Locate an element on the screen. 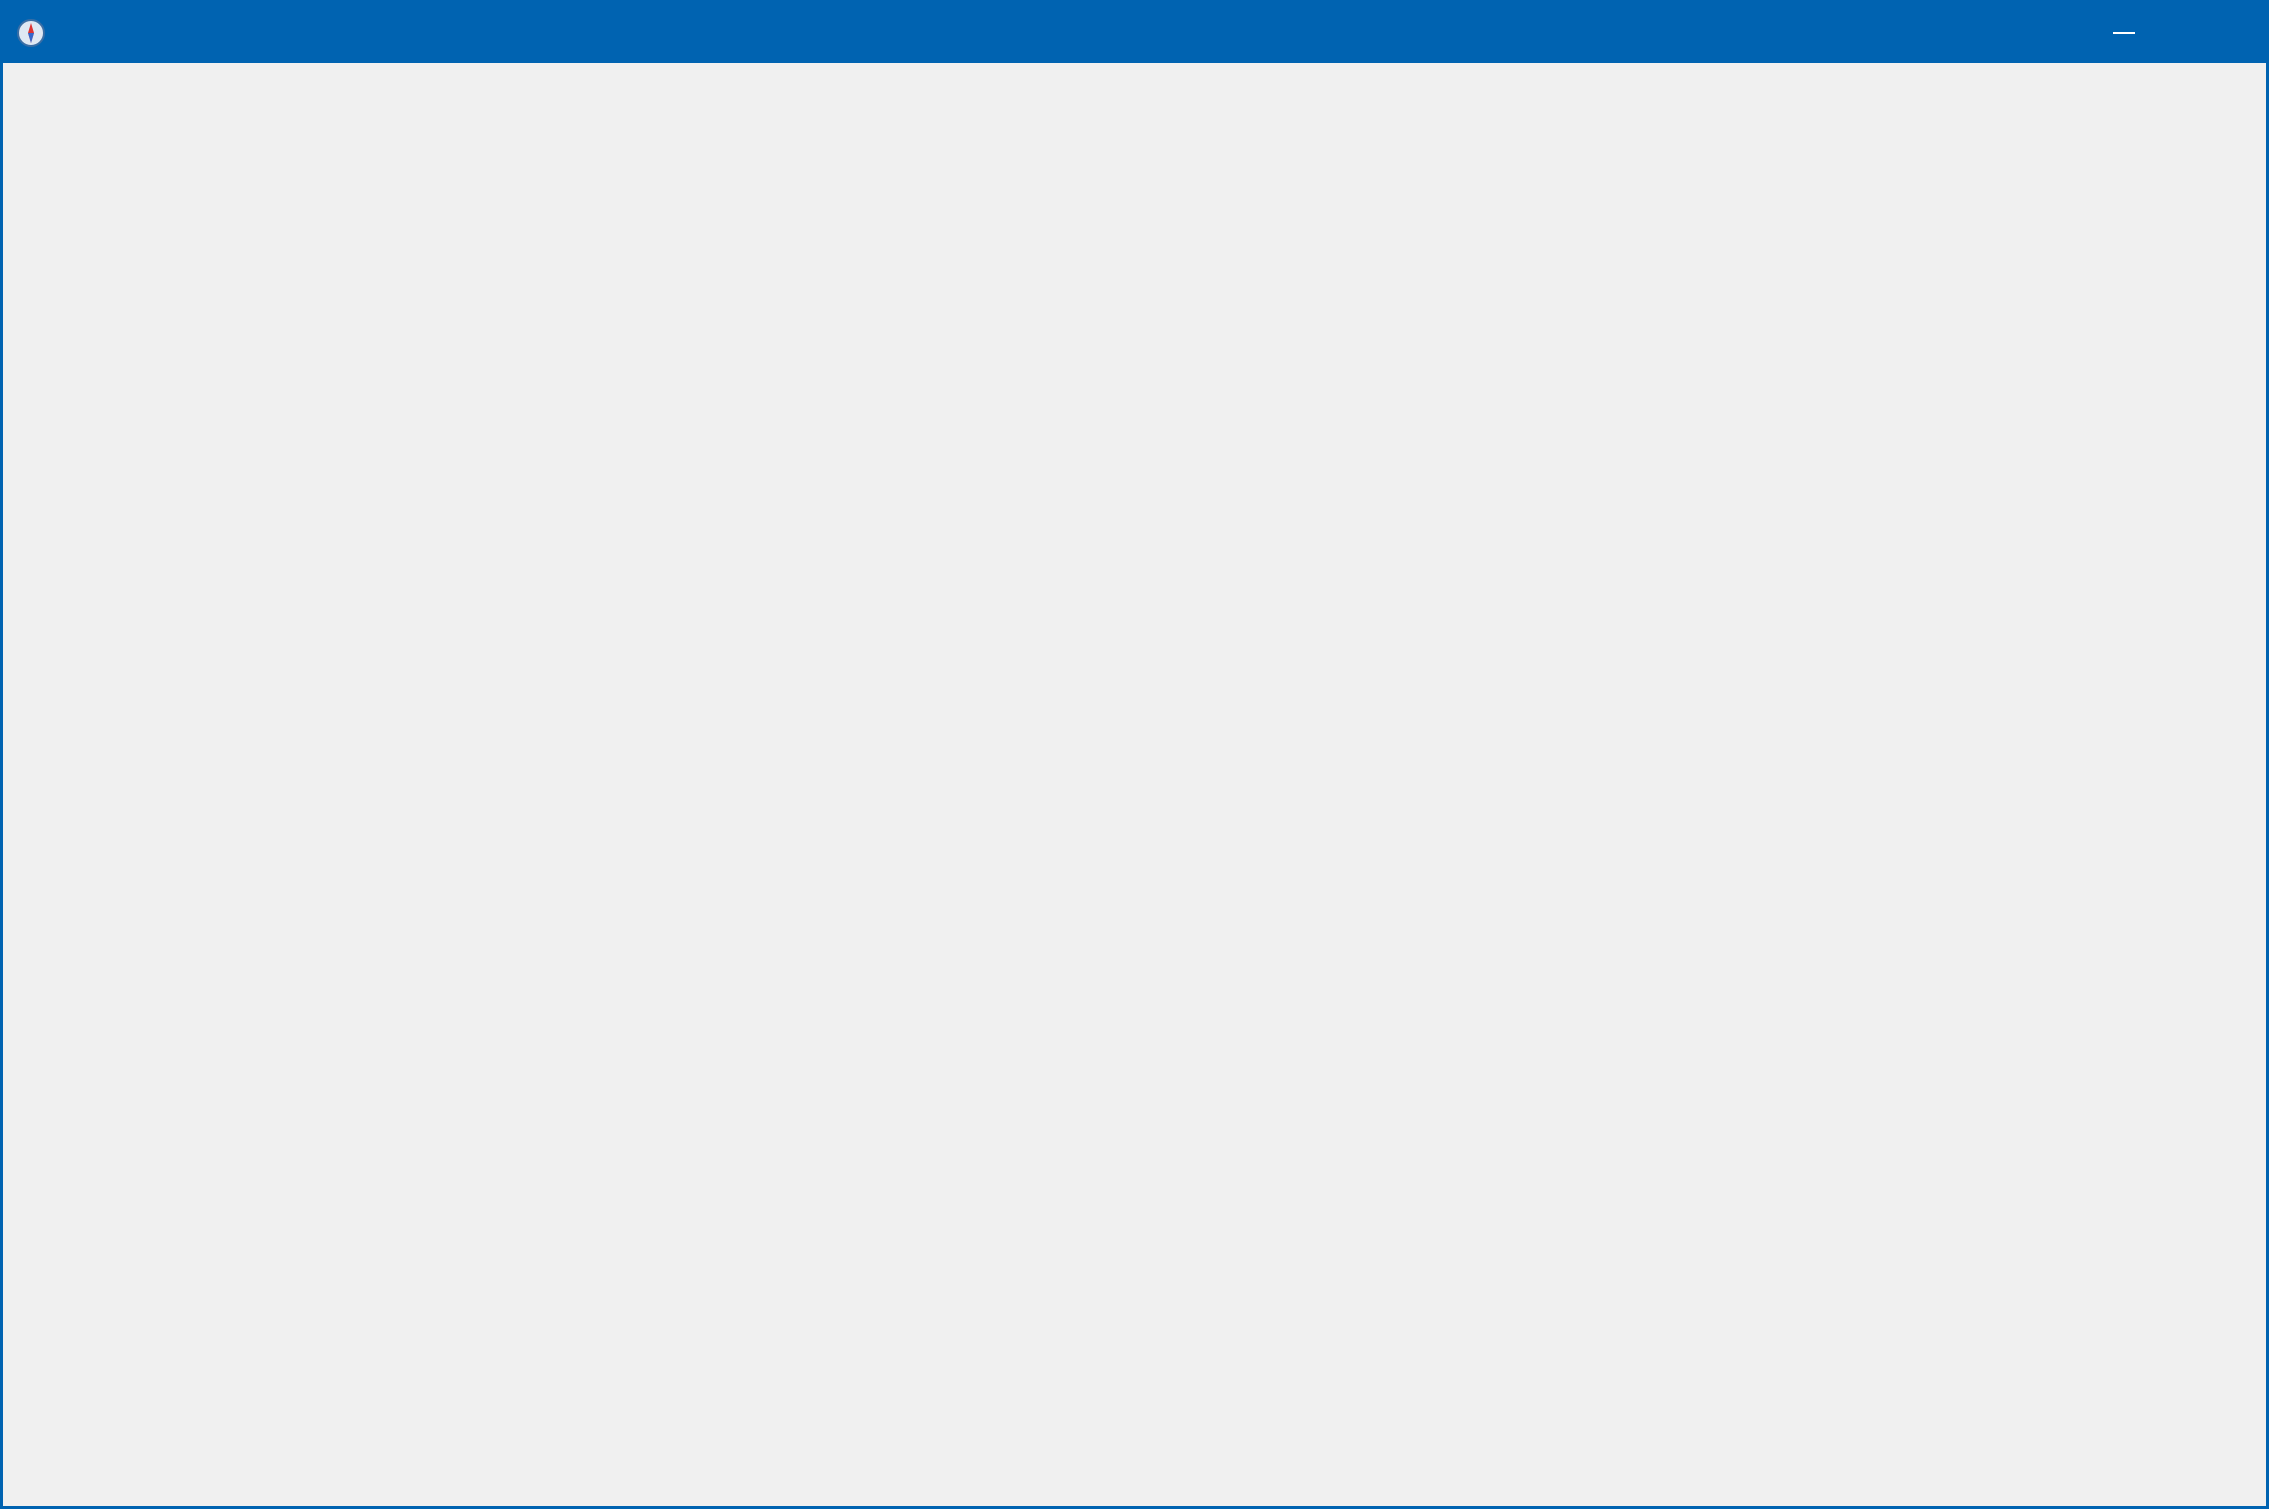  compass-app-icon is located at coordinates (31, 33).